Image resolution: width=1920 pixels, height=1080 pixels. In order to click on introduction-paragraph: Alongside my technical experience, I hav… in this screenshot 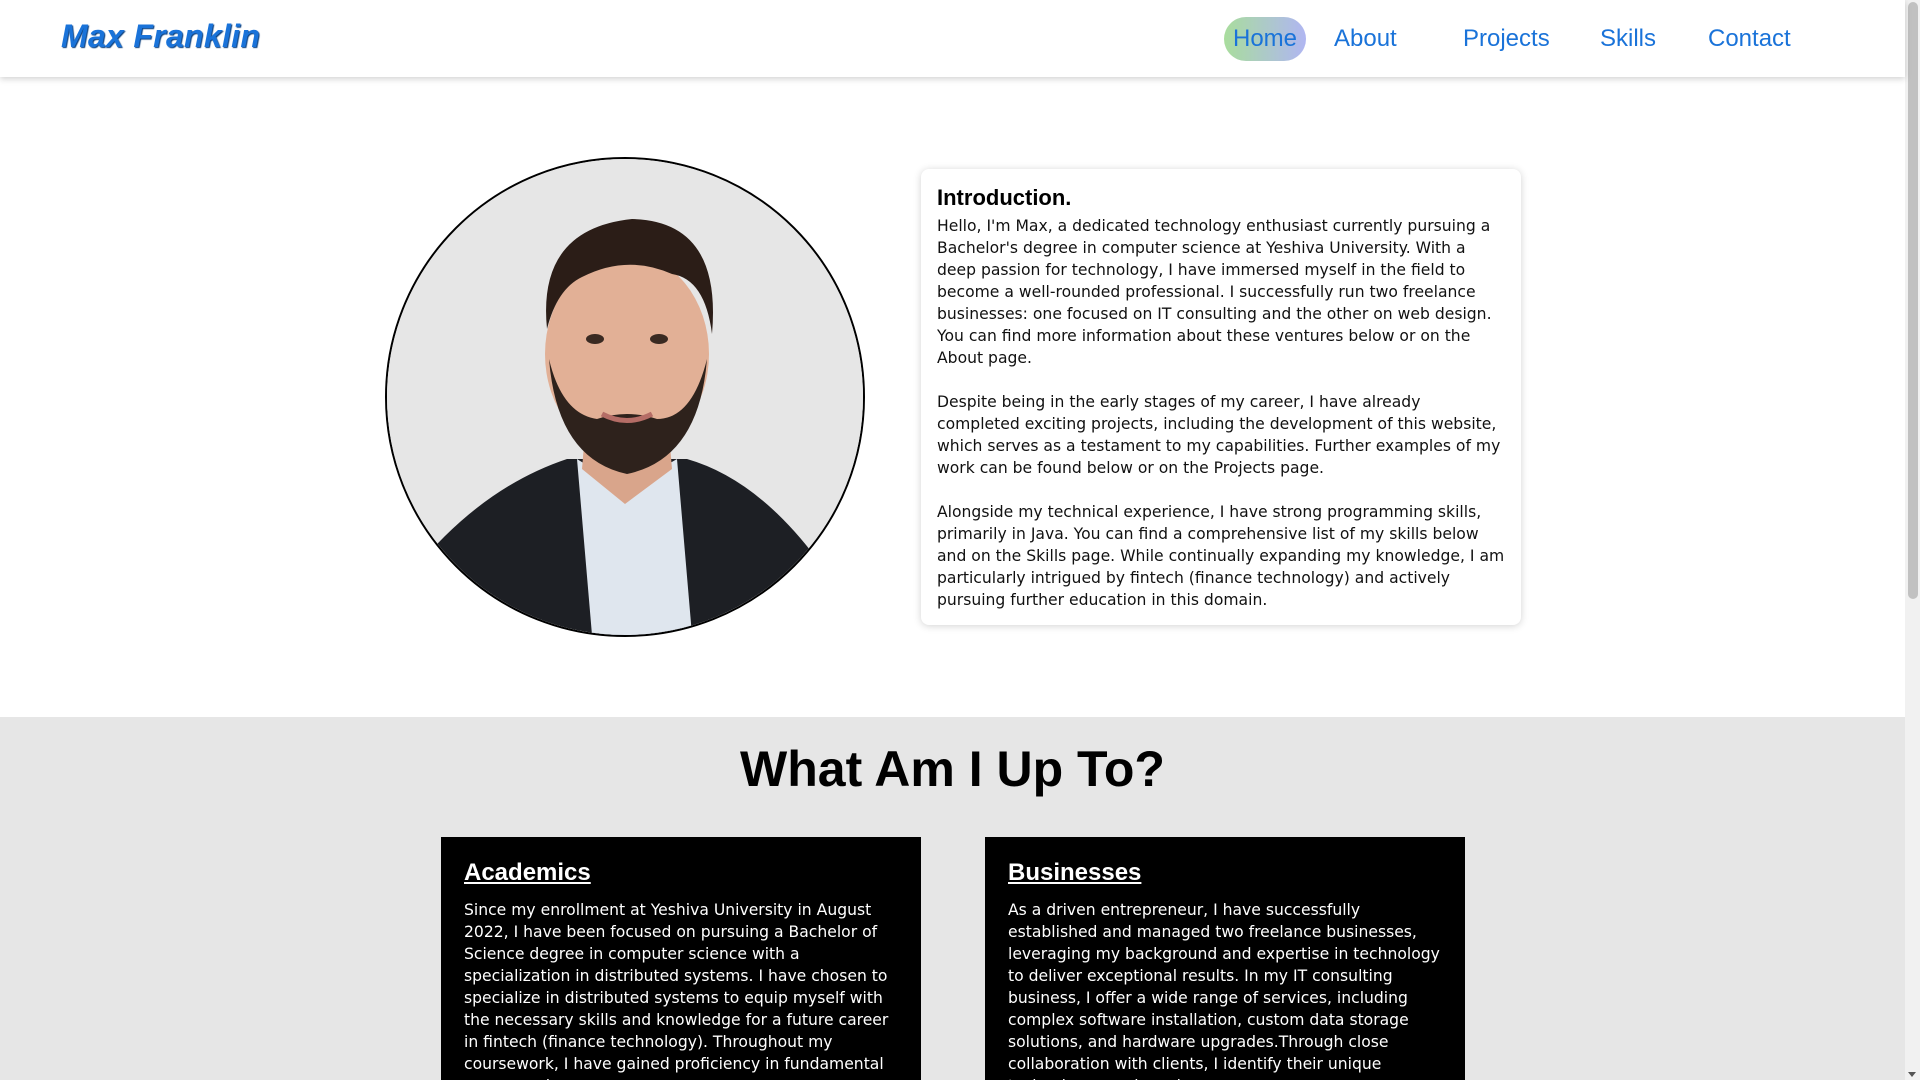, I will do `click(1221, 556)`.